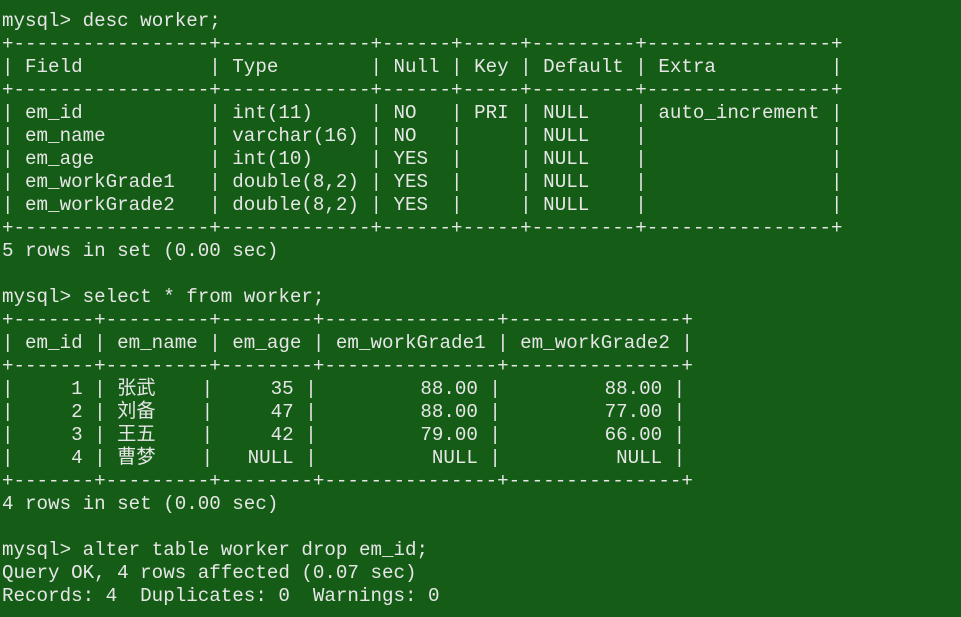 This screenshot has width=961, height=617. What do you see at coordinates (422, 297) in the screenshot?
I see `command-line: mysql> select * from worker;` at bounding box center [422, 297].